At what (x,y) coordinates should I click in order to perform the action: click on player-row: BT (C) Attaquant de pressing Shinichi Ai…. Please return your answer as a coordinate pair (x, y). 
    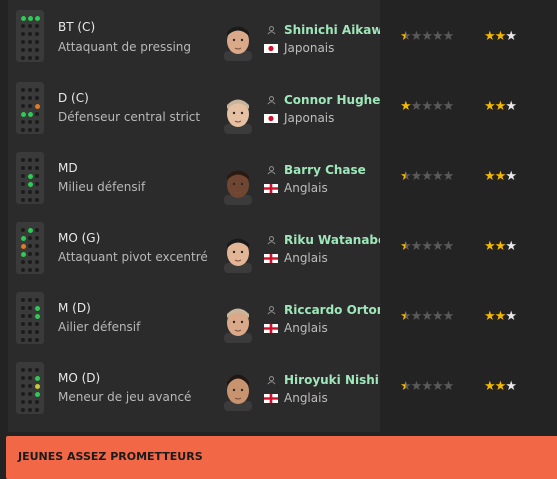
    Looking at the image, I should click on (194, 35).